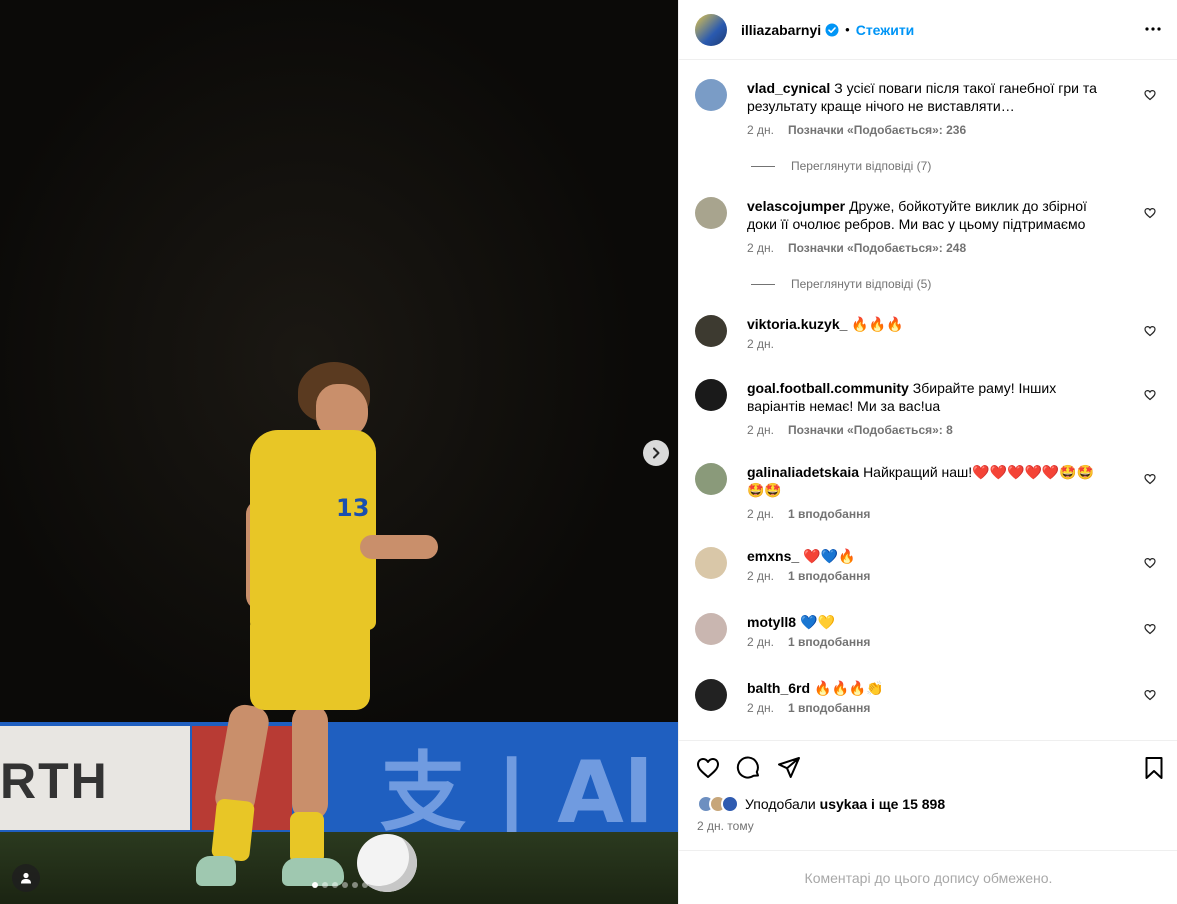 The height and width of the screenshot is (904, 1177). What do you see at coordinates (1153, 29) in the screenshot?
I see `more-icon` at bounding box center [1153, 29].